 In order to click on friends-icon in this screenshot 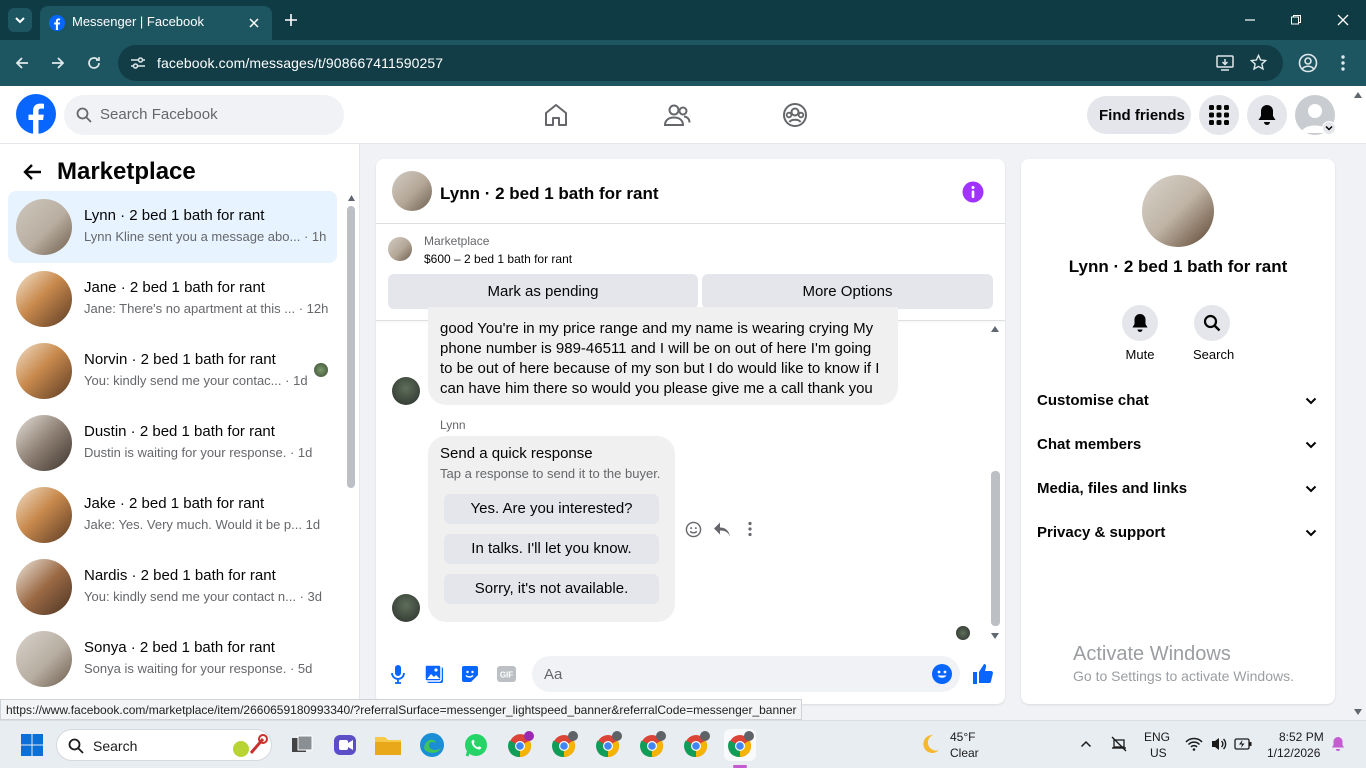, I will do `click(677, 115)`.